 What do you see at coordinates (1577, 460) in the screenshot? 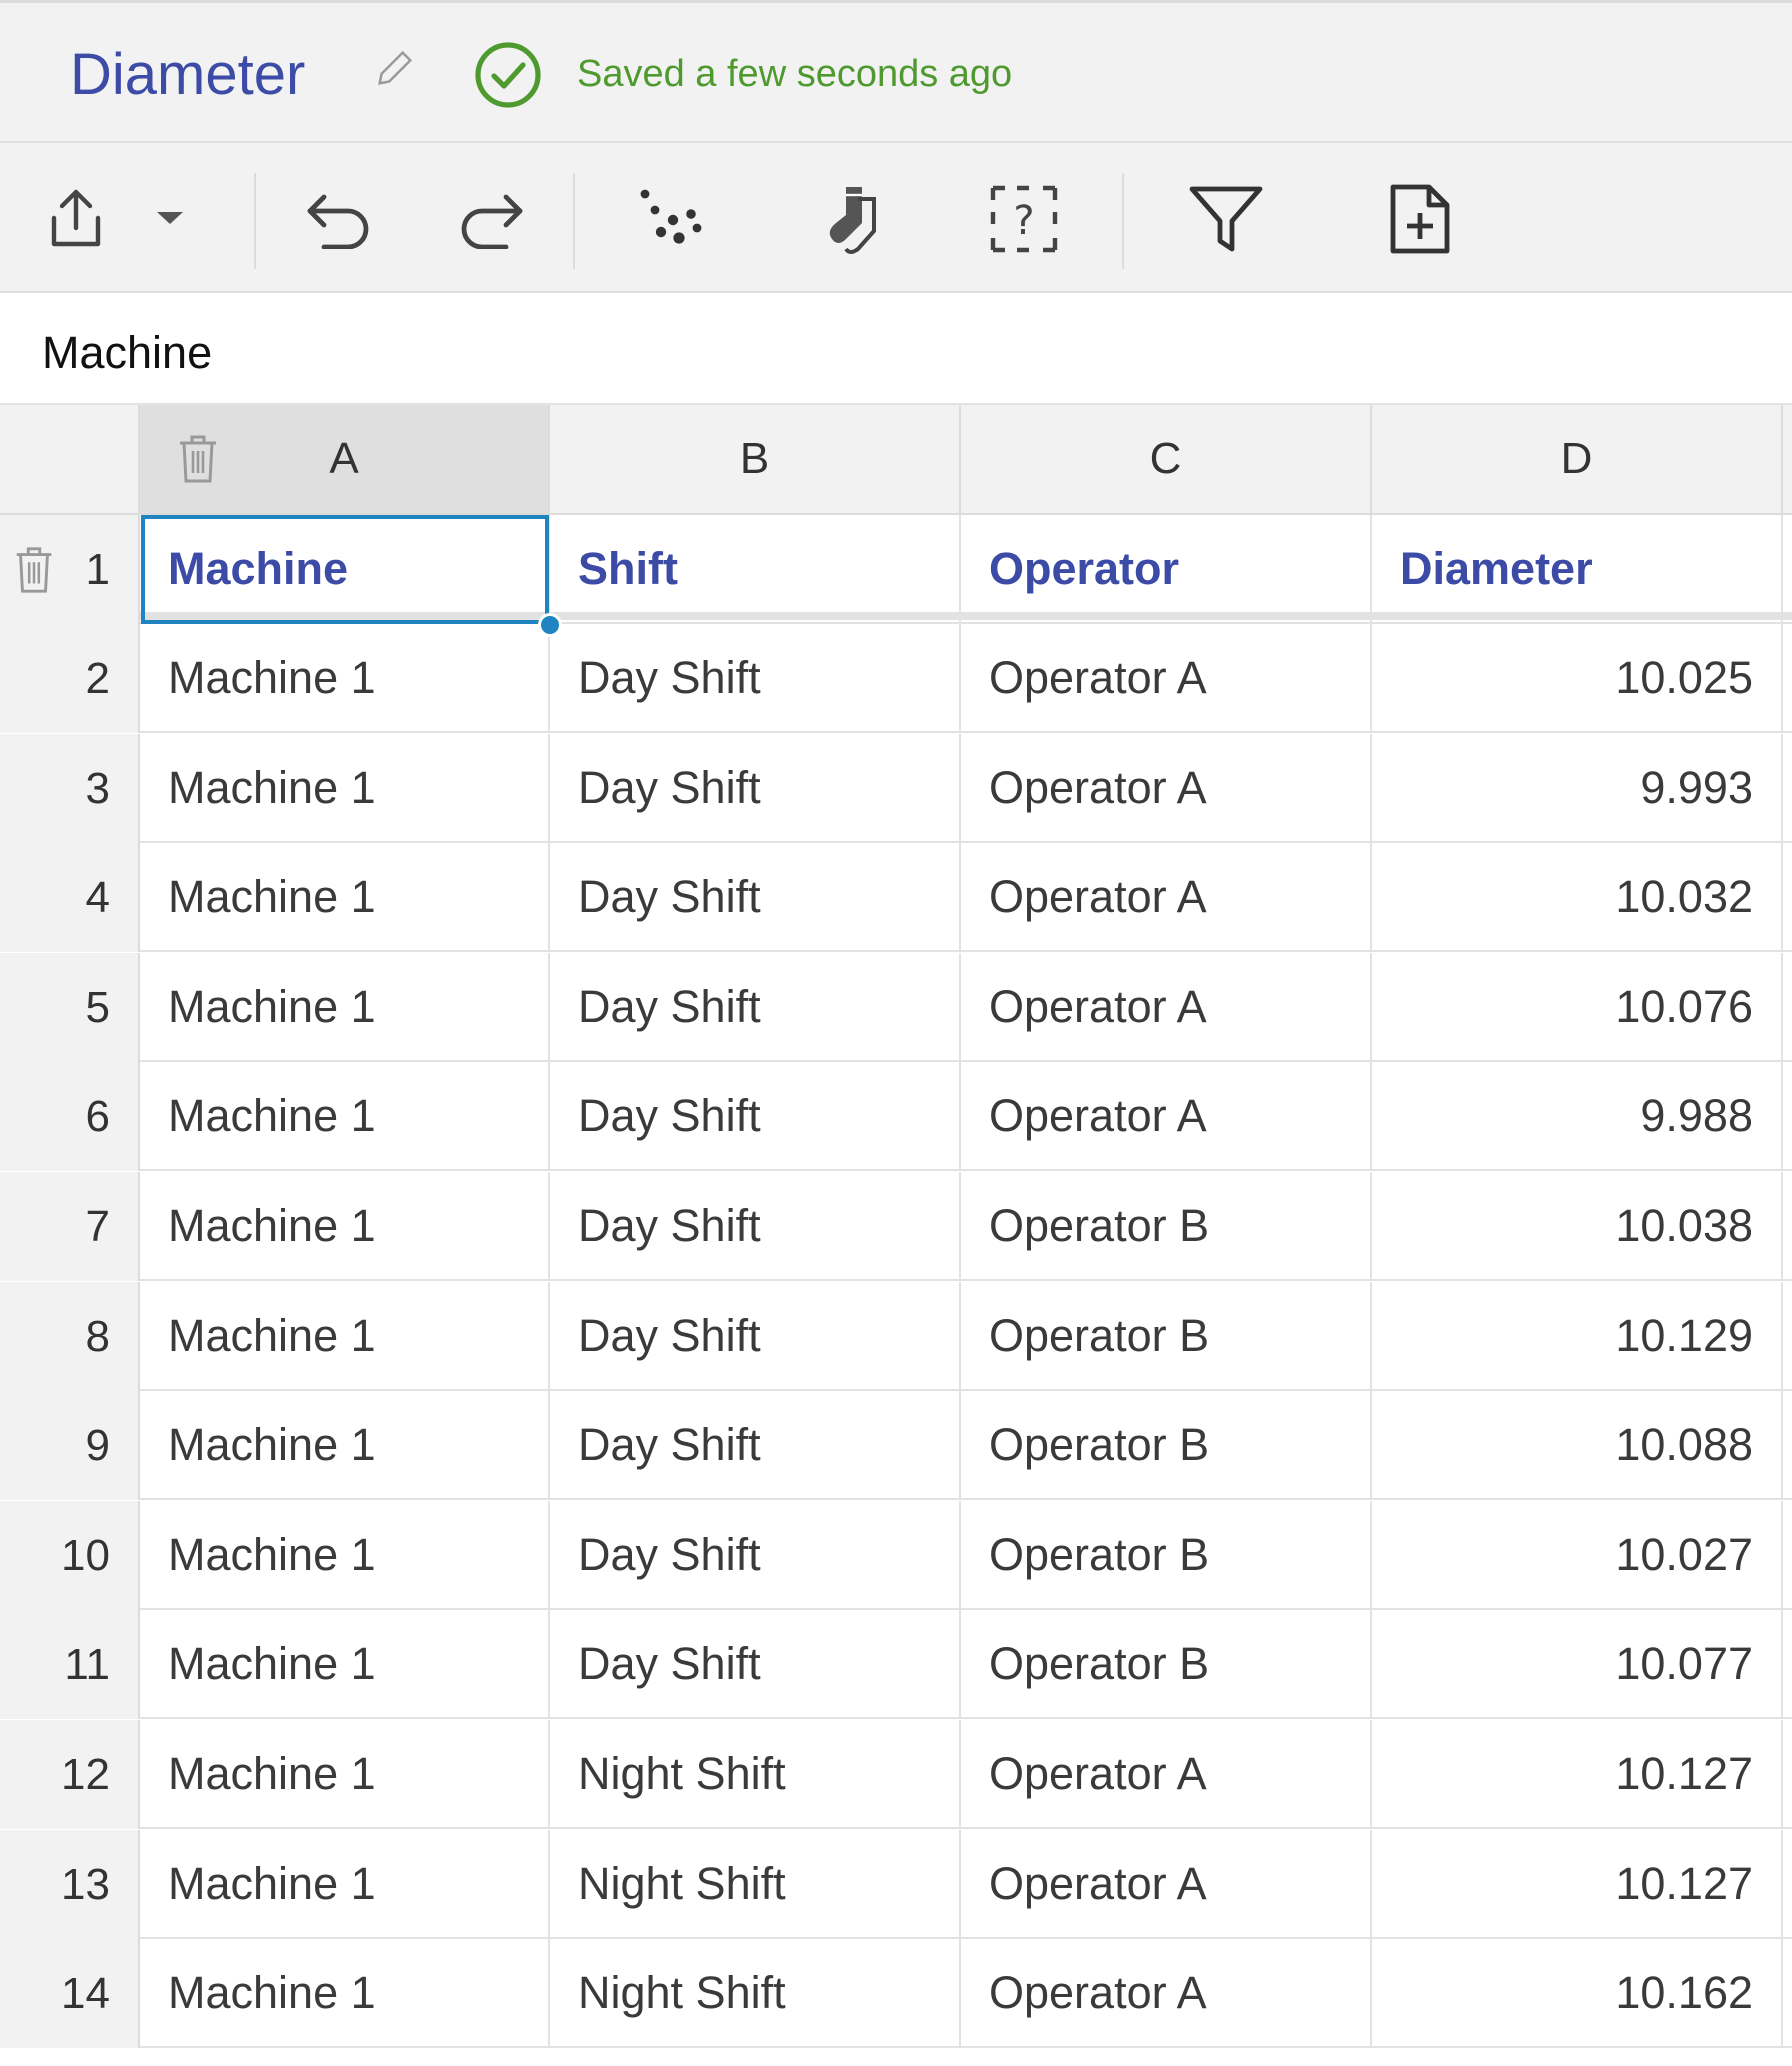
I see `column-header-d: D` at bounding box center [1577, 460].